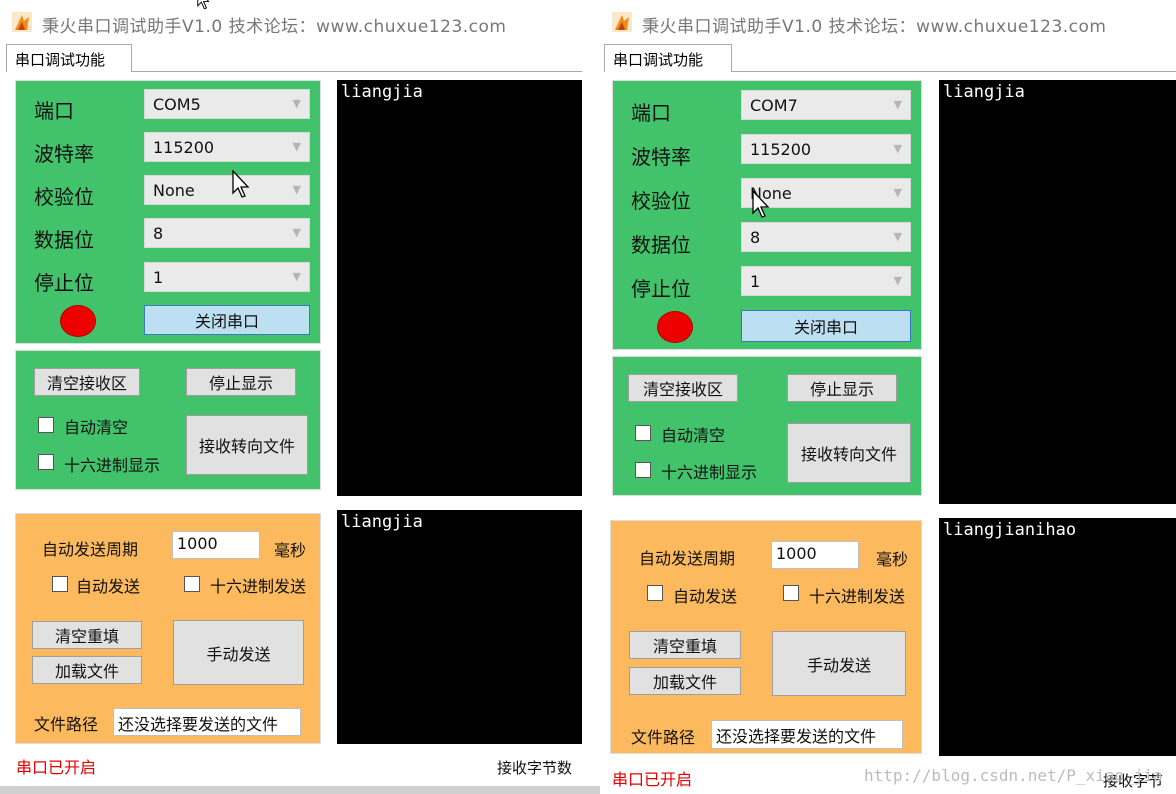 Image resolution: width=1176 pixels, height=794 pixels. I want to click on flame-app-icon, so click(22, 22).